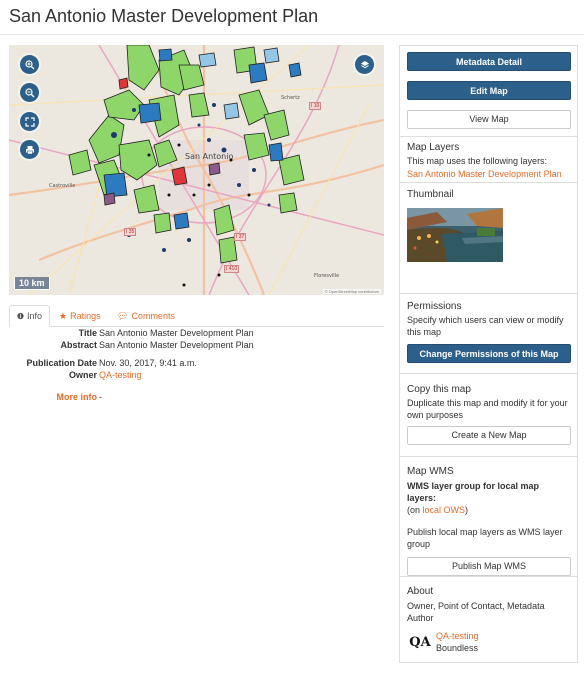 This screenshot has height=675, width=584. Describe the element at coordinates (420, 591) in the screenshot. I see `about-title: About` at that location.